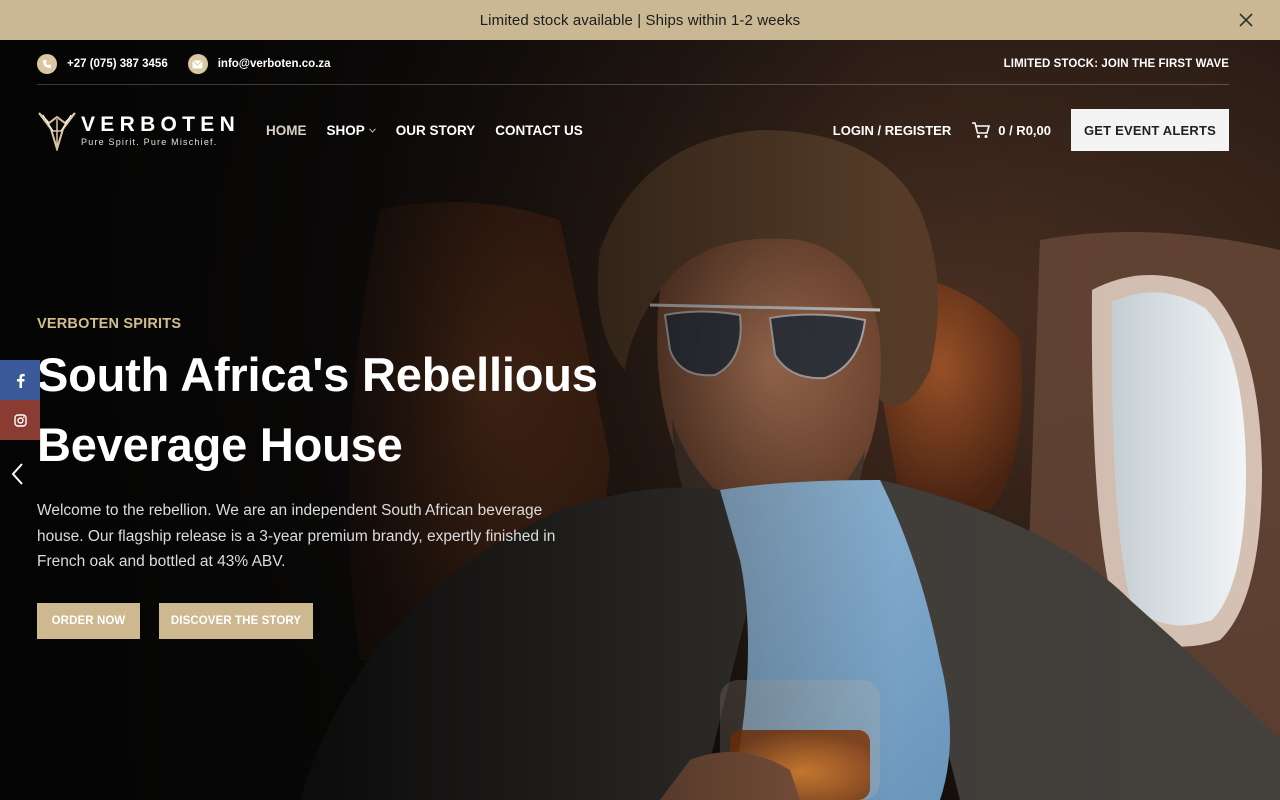 This screenshot has height=800, width=1280. I want to click on logo-emblem-icon, so click(57, 131).